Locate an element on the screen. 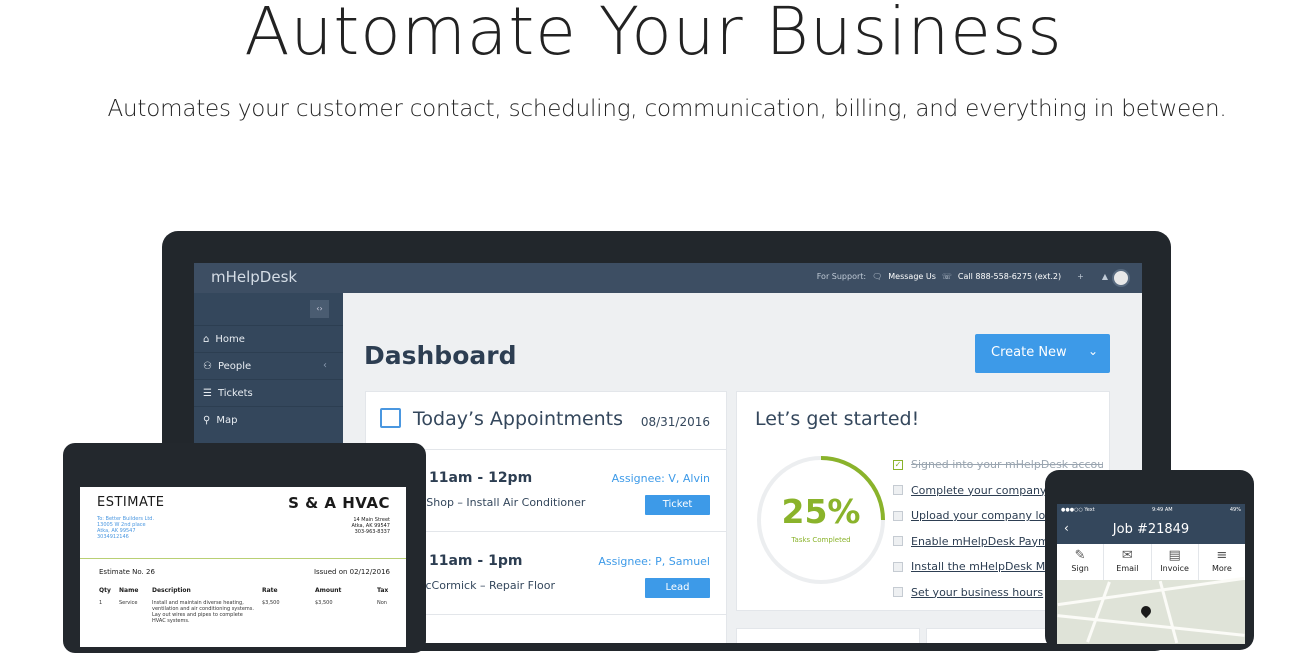  appointment-time: 11am - 12pm is located at coordinates (481, 478).